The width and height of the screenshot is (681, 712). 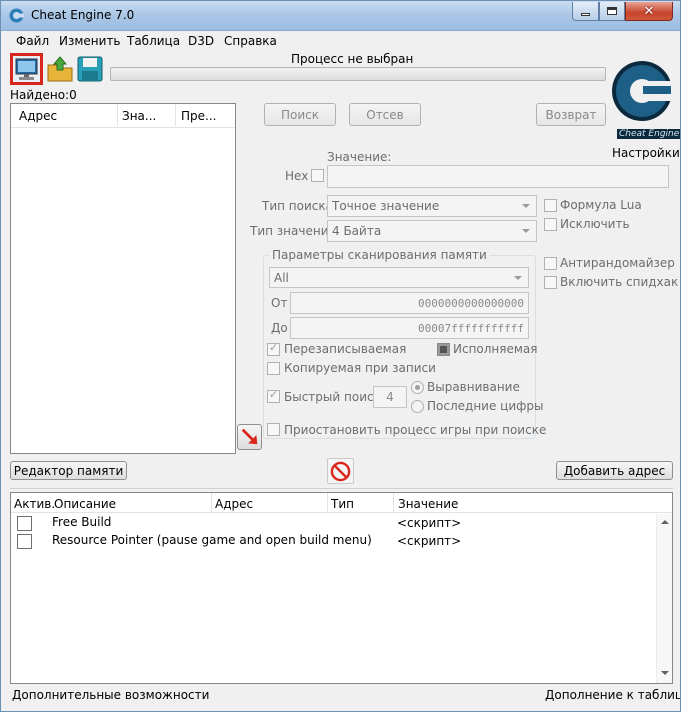 What do you see at coordinates (409, 328) in the screenshot?
I see `stop-address-input: 00007fffffffffff` at bounding box center [409, 328].